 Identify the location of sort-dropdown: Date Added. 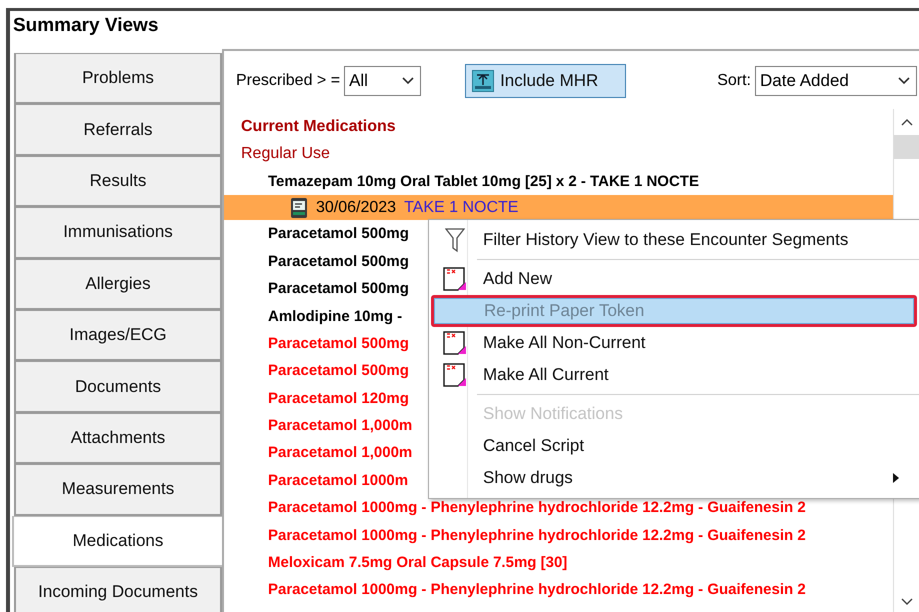
(836, 81).